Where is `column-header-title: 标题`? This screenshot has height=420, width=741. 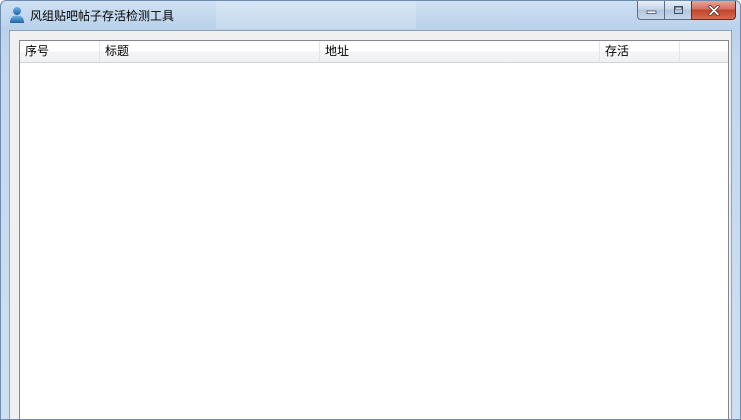 column-header-title: 标题 is located at coordinates (210, 51).